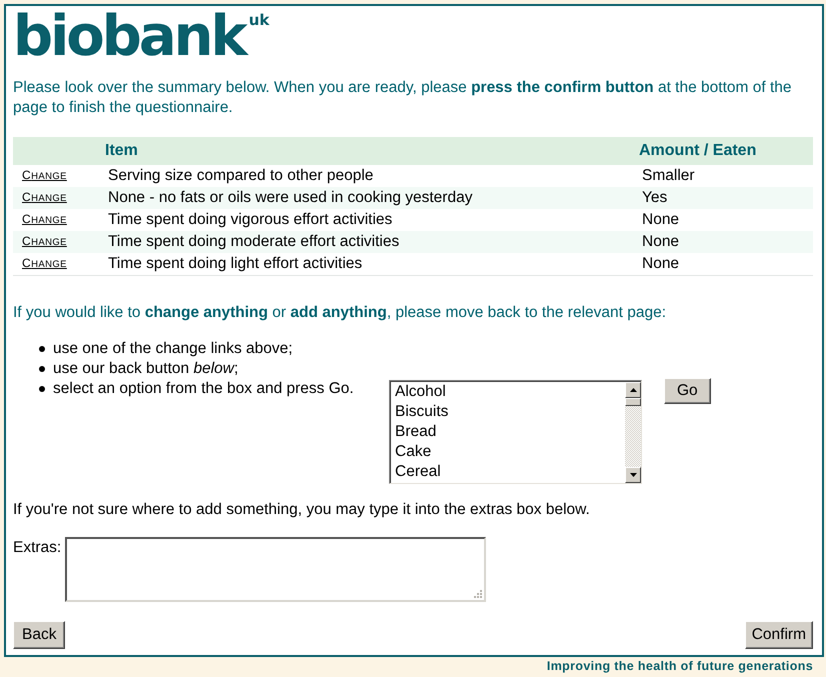 The width and height of the screenshot is (826, 677). I want to click on scroll-down-button, so click(633, 475).